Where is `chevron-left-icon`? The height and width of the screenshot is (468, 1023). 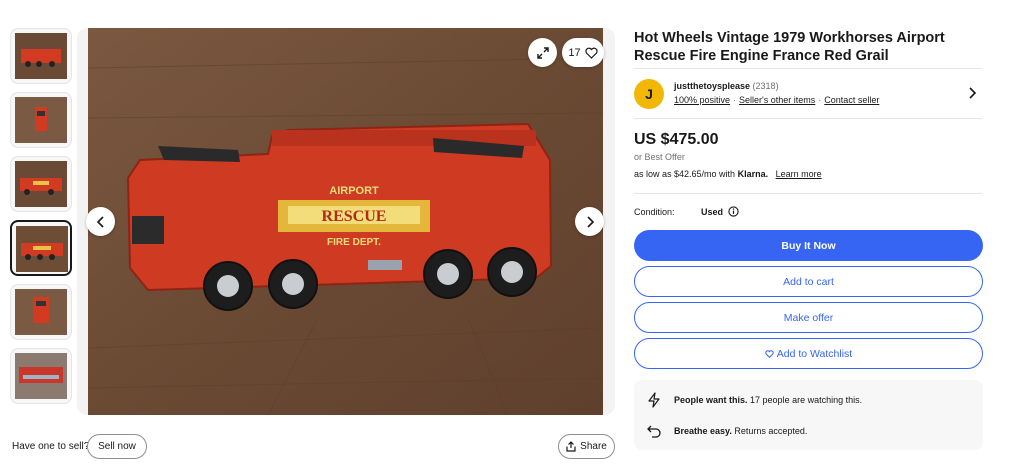
chevron-left-icon is located at coordinates (100, 221).